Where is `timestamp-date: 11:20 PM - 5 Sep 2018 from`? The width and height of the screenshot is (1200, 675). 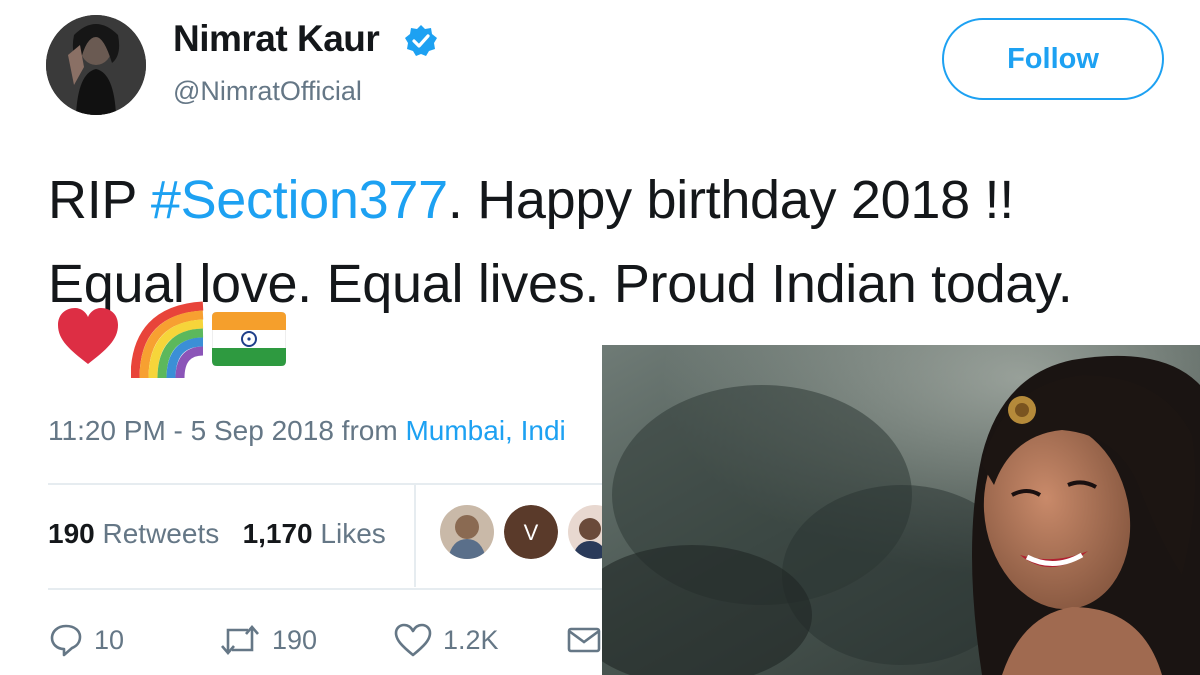 timestamp-date: 11:20 PM - 5 Sep 2018 from is located at coordinates (226, 430).